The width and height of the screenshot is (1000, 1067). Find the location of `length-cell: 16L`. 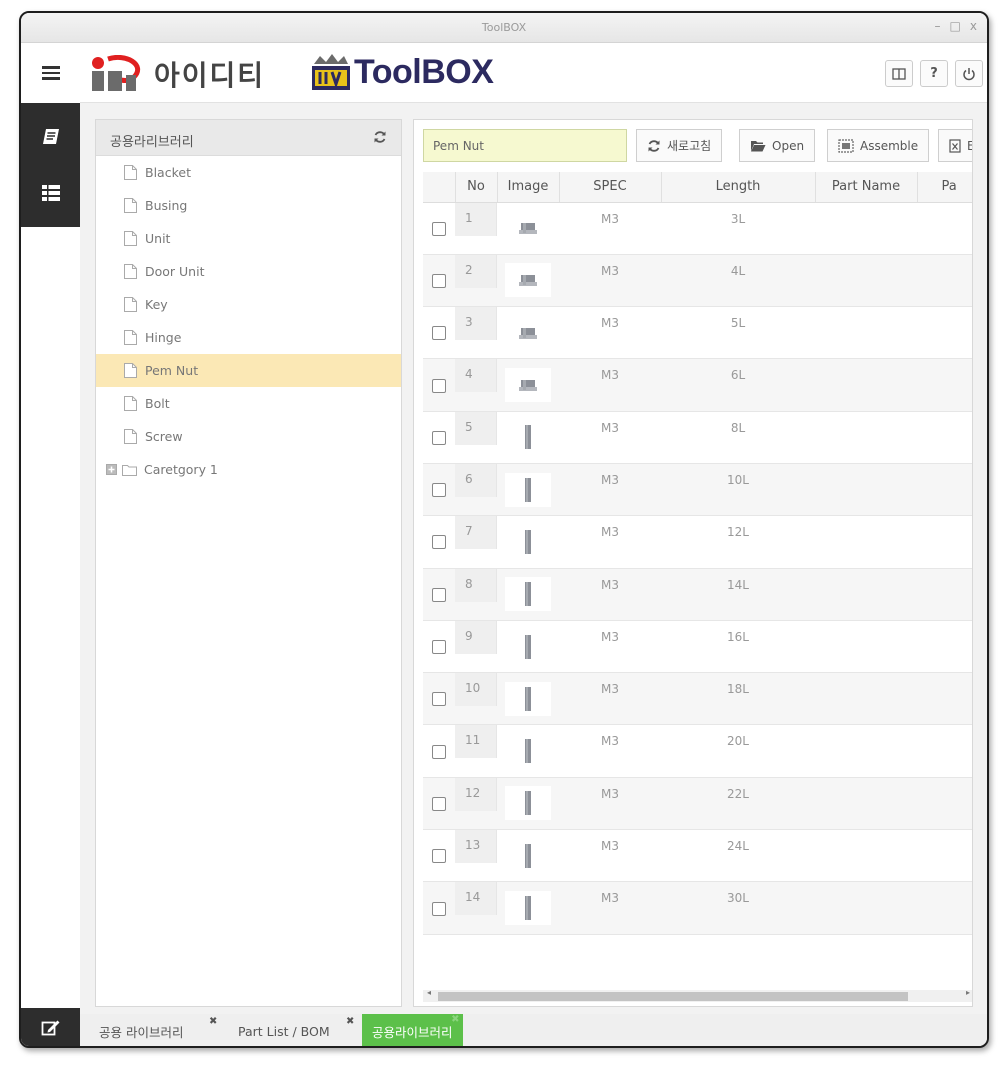

length-cell: 16L is located at coordinates (738, 646).